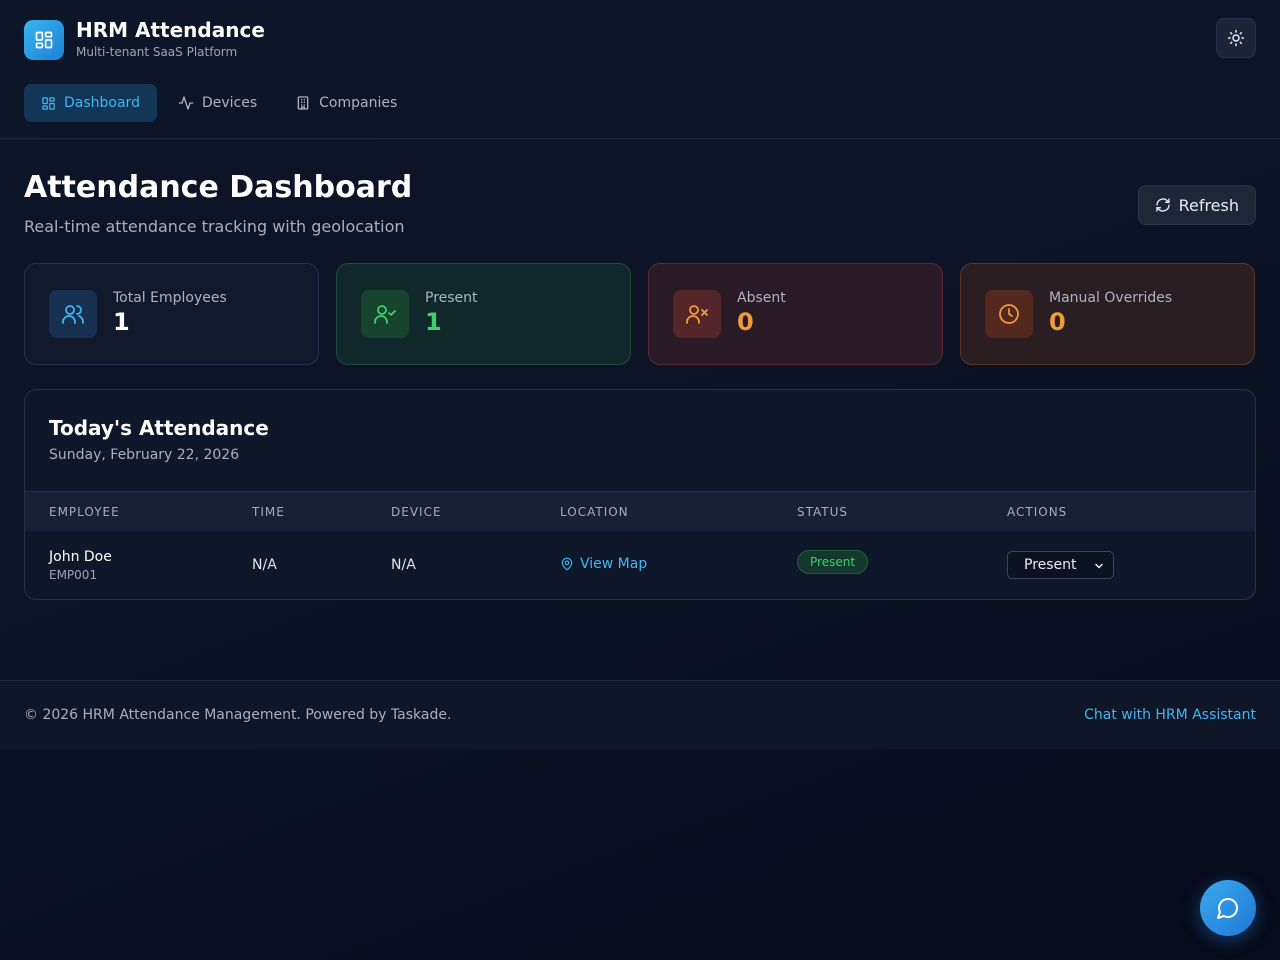  What do you see at coordinates (170, 298) in the screenshot?
I see `stat-label: Total Employees` at bounding box center [170, 298].